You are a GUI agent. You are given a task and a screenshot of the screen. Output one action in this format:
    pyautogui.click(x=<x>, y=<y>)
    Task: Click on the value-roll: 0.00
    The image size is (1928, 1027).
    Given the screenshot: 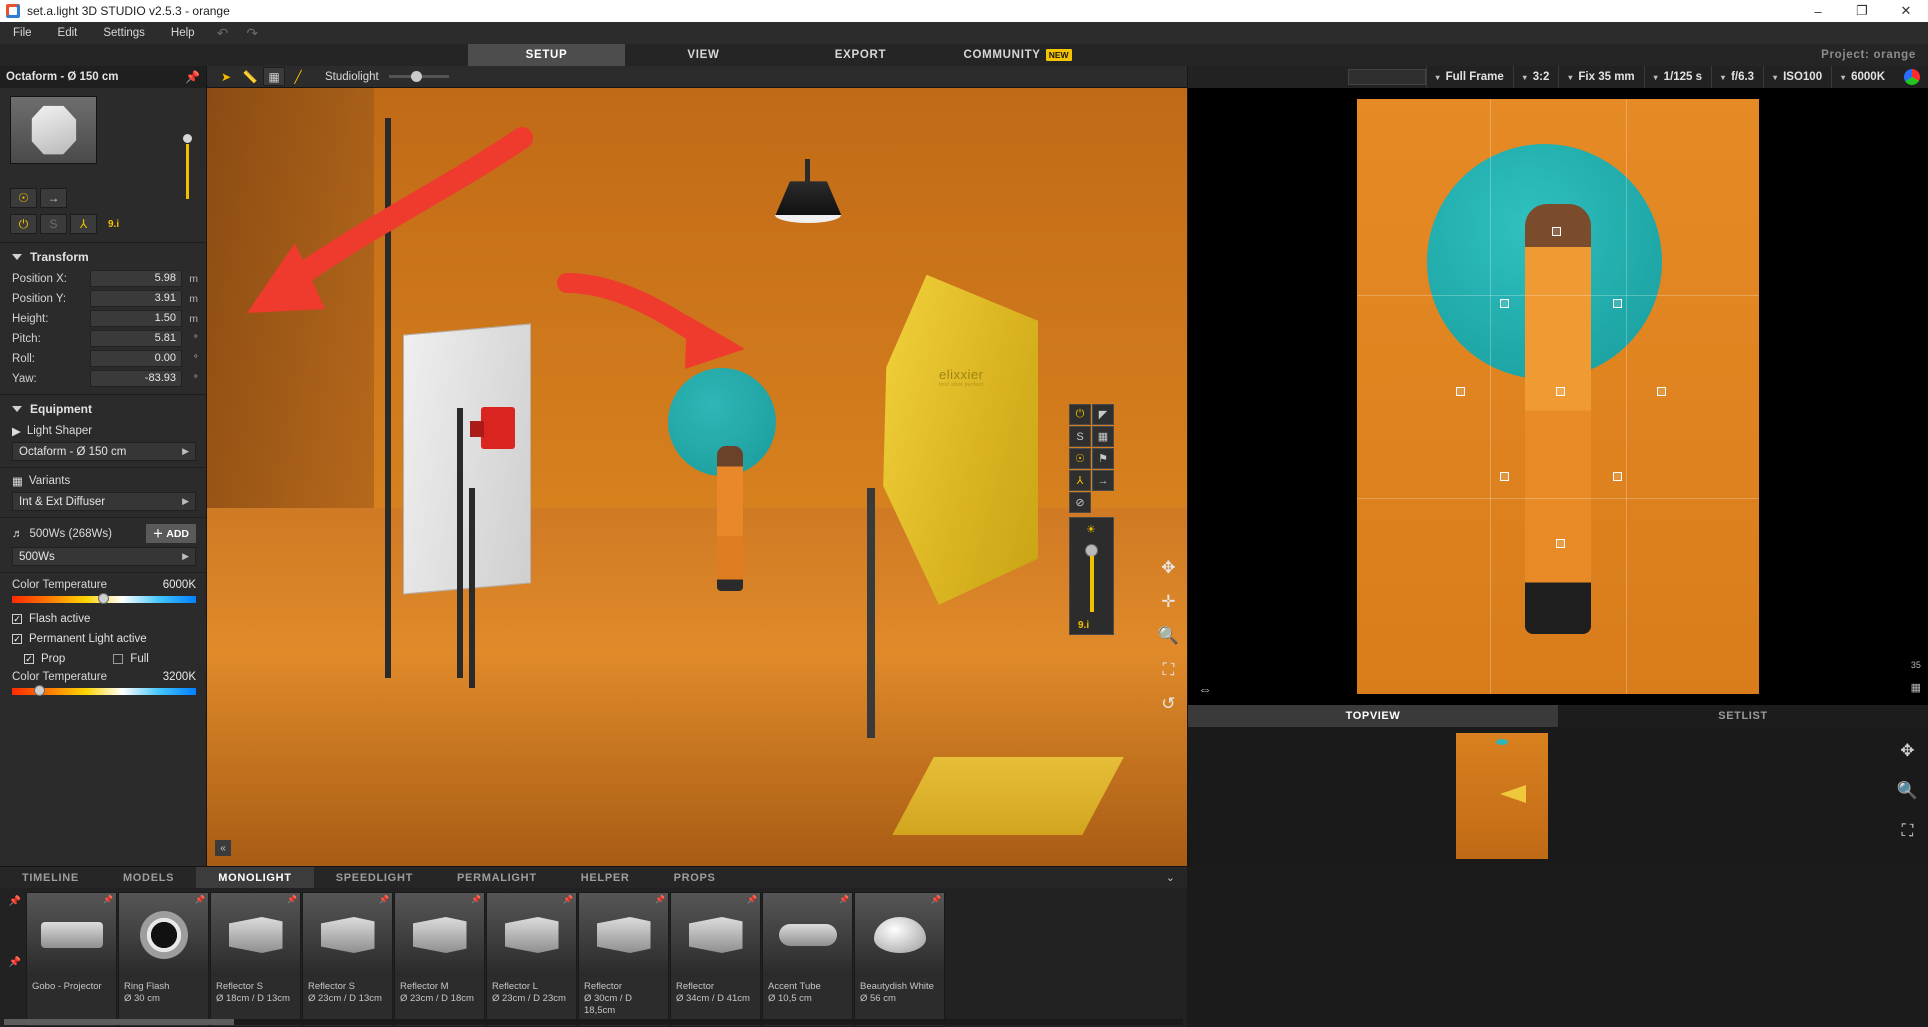 What is the action you would take?
    pyautogui.click(x=136, y=358)
    